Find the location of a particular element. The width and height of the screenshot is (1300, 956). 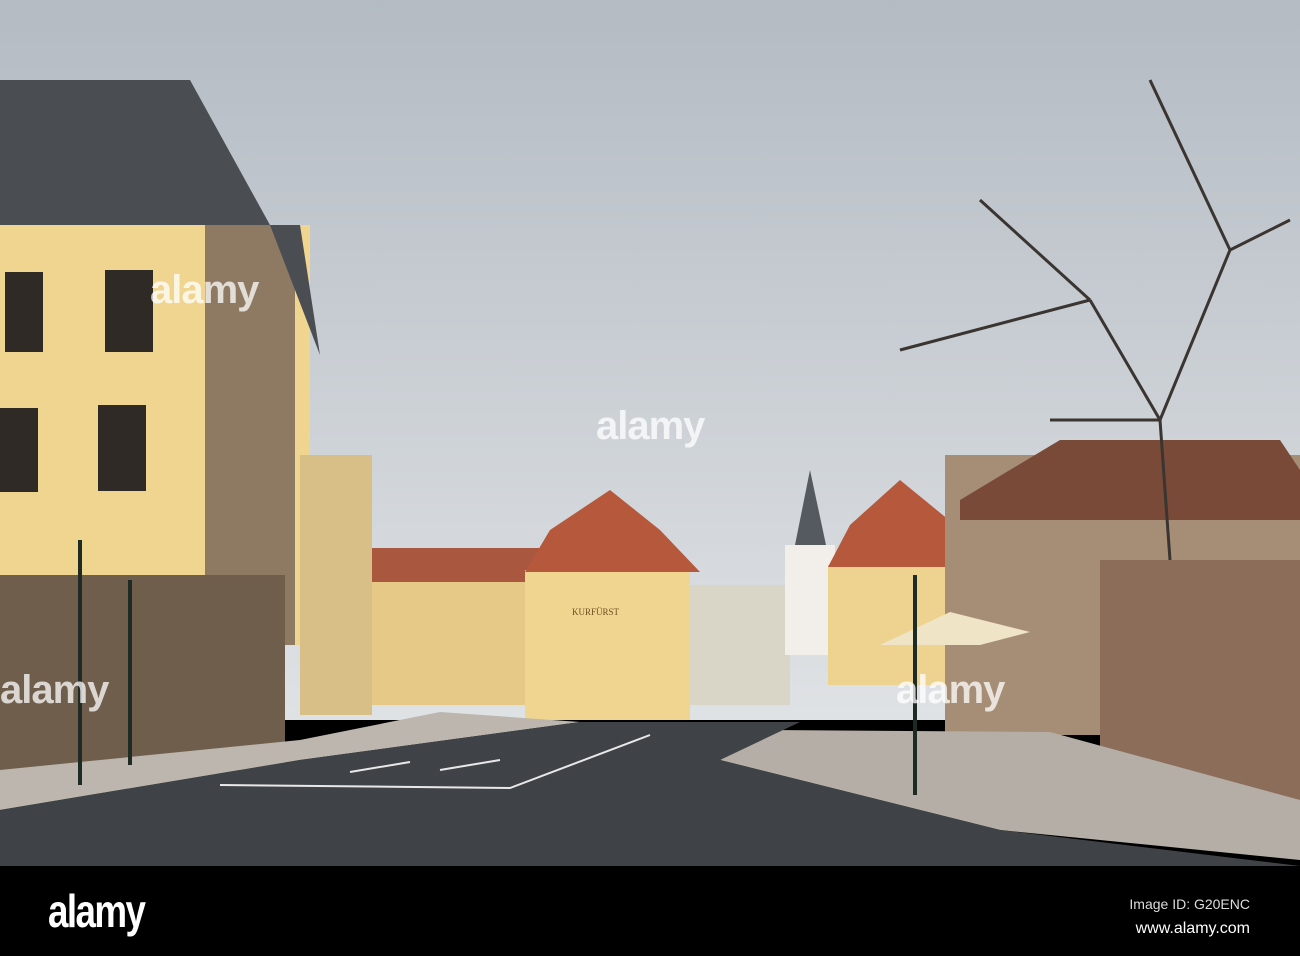

footer-bar: alamy Image ID: G20ENC www.alamy.com is located at coordinates (650, 911).